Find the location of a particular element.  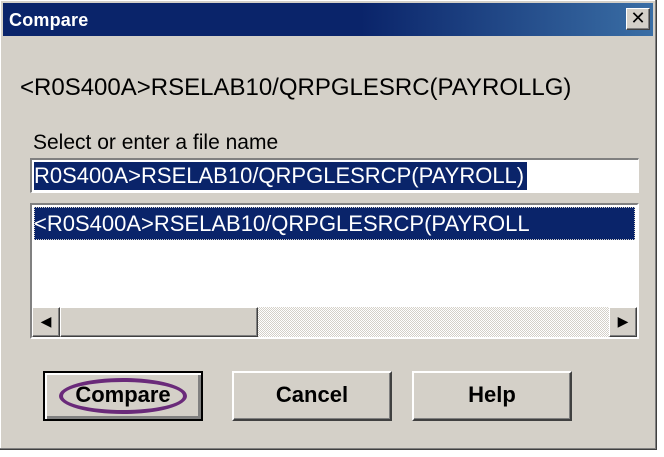

arrow-left-icon: ◀ is located at coordinates (46, 322).